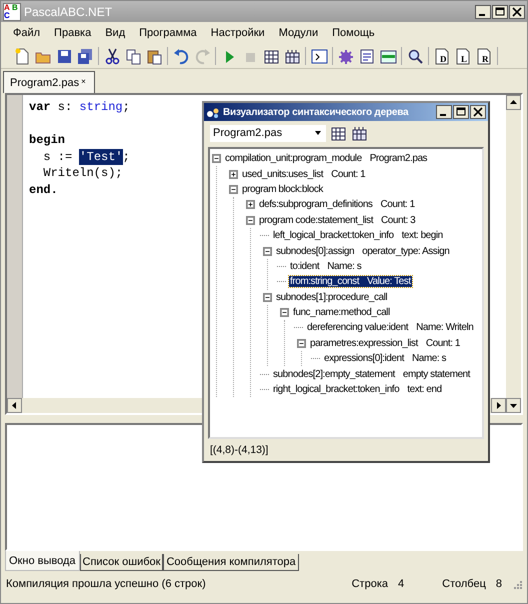  I want to click on code-token: s:, so click(65, 107).